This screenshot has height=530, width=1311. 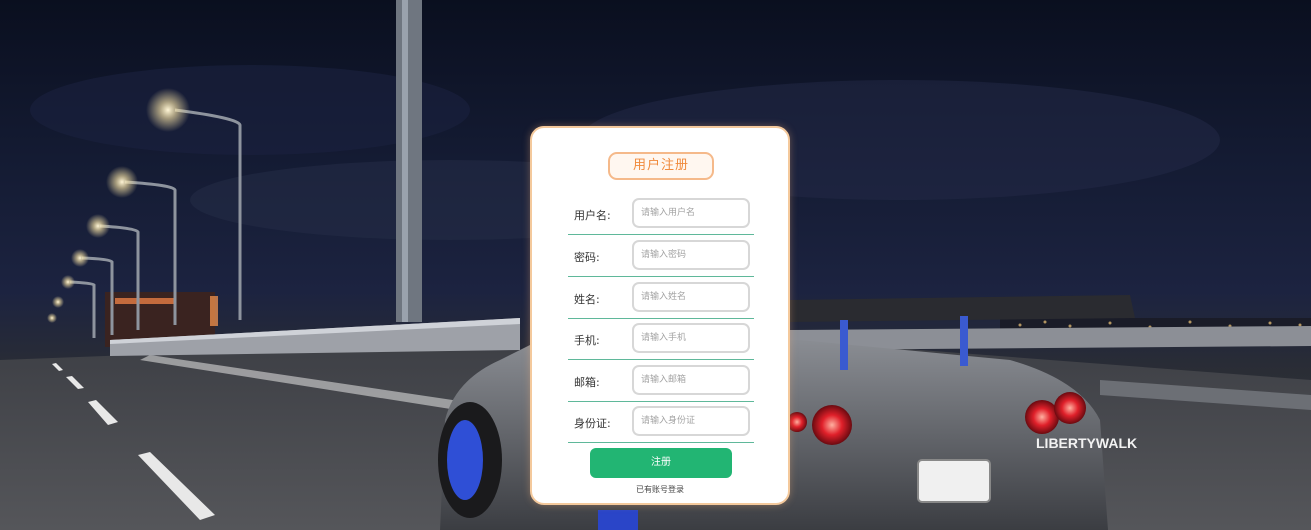 I want to click on name-label: 姓名:, so click(x=587, y=299).